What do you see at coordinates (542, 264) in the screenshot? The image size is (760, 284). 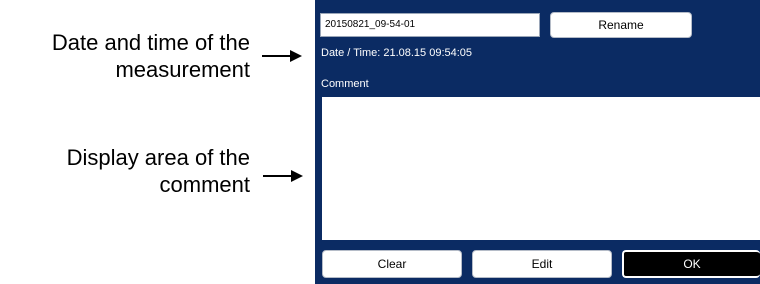 I see `edit-button: Edit` at bounding box center [542, 264].